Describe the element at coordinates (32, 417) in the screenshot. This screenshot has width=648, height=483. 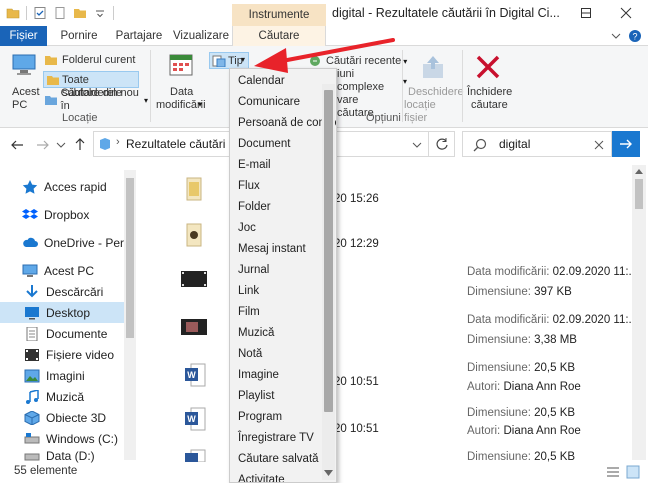
I see `3d-objects-icon` at that location.